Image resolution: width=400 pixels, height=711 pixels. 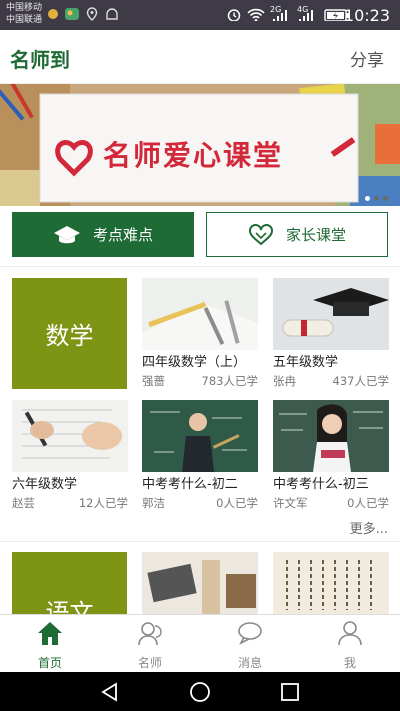 What do you see at coordinates (194, 362) in the screenshot?
I see `course-title: 四年级数学（上）` at bounding box center [194, 362].